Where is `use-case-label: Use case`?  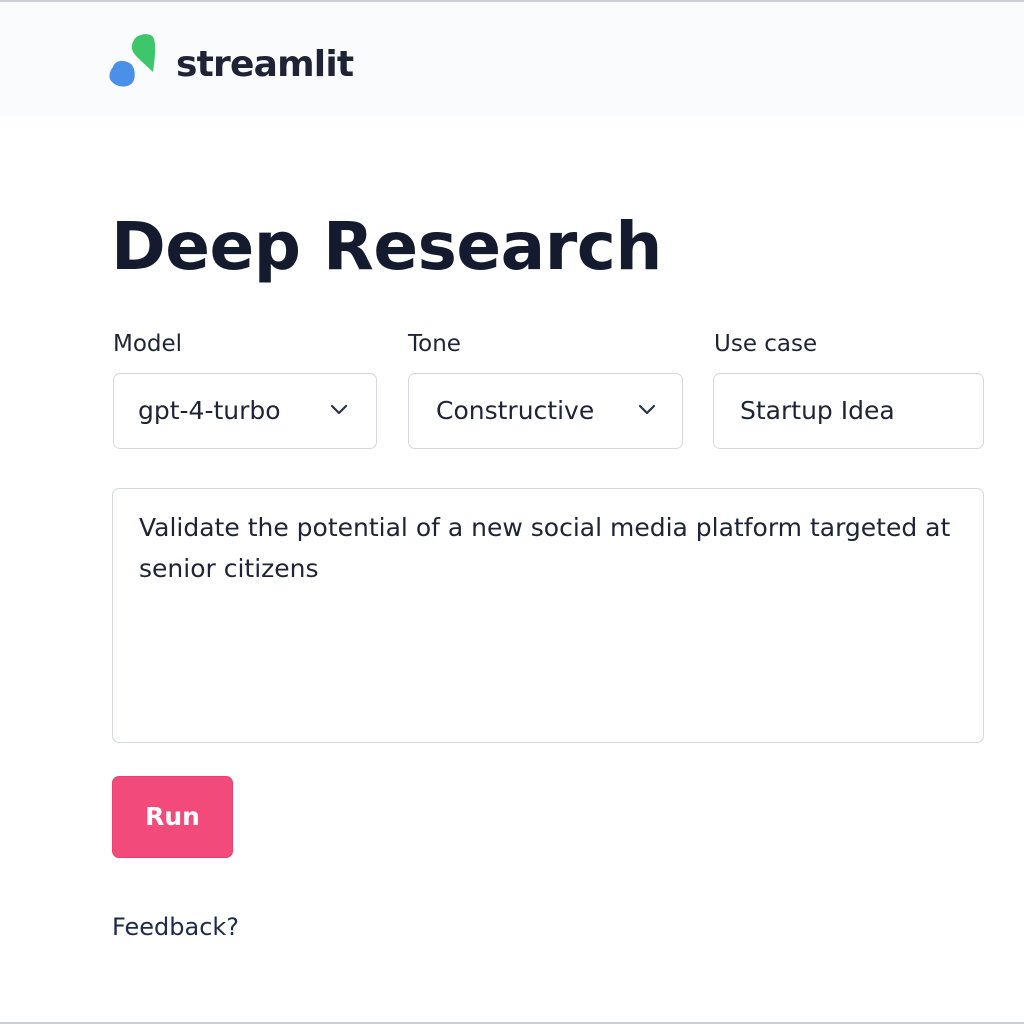 use-case-label: Use case is located at coordinates (766, 344).